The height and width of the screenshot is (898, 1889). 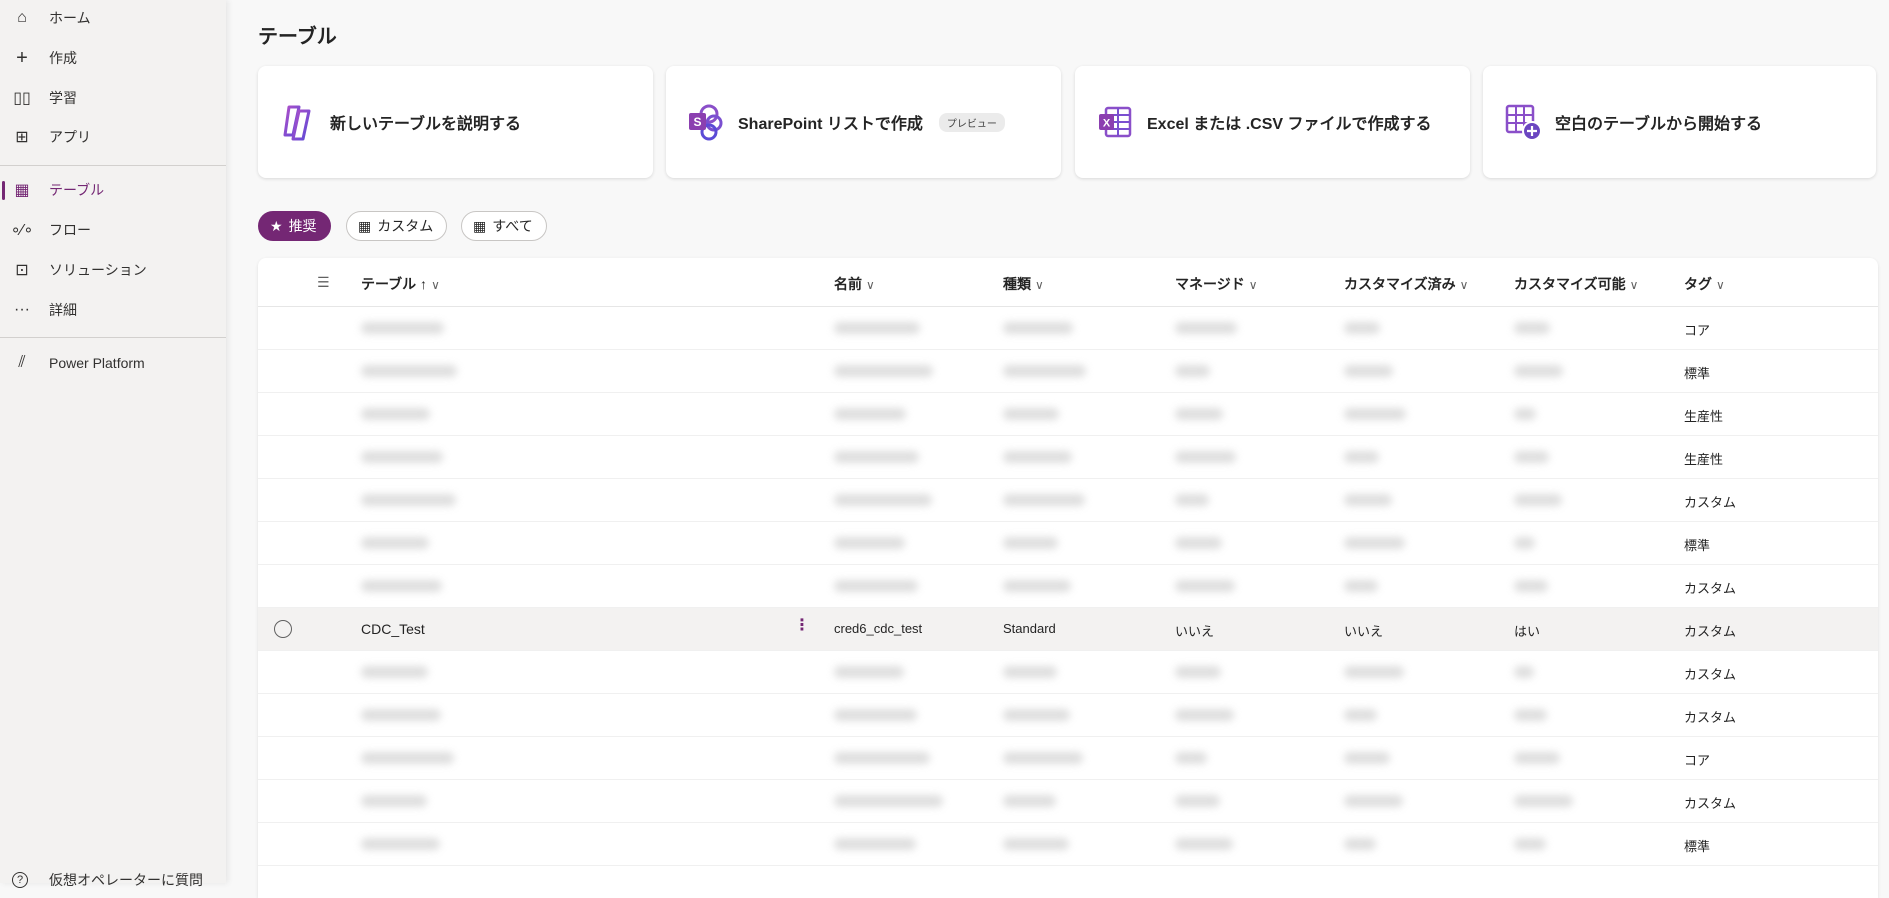 What do you see at coordinates (1216, 284) in the screenshot?
I see `column-header-managed: マネージド ∨` at bounding box center [1216, 284].